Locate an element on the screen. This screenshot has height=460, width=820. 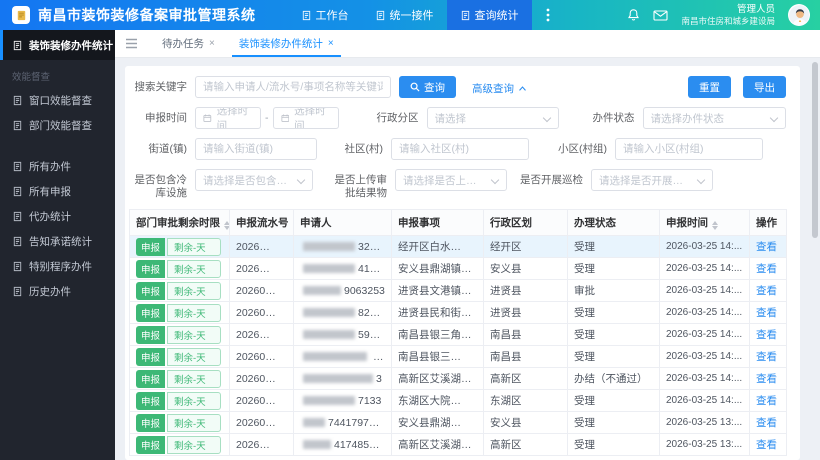
tab-decoration-stats: 装饰装修办件统计 × is located at coordinates (286, 43).